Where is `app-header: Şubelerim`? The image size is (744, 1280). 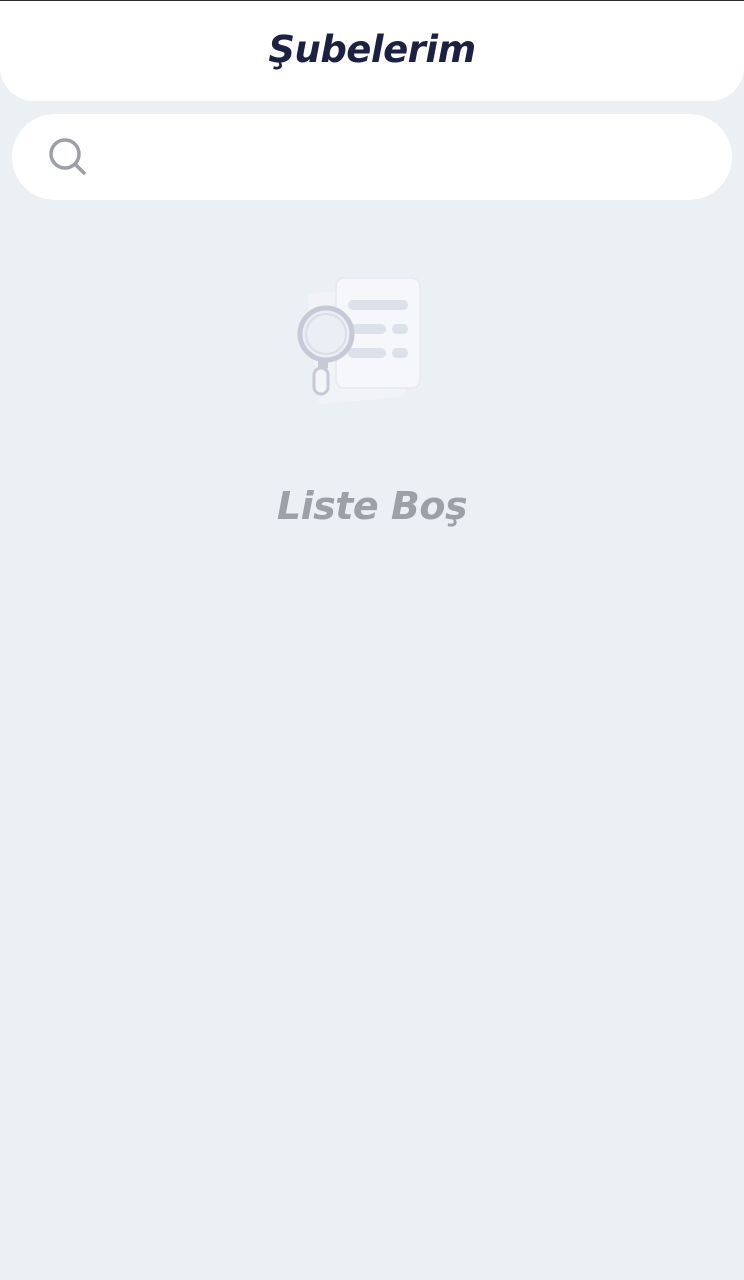 app-header: Şubelerim is located at coordinates (372, 51).